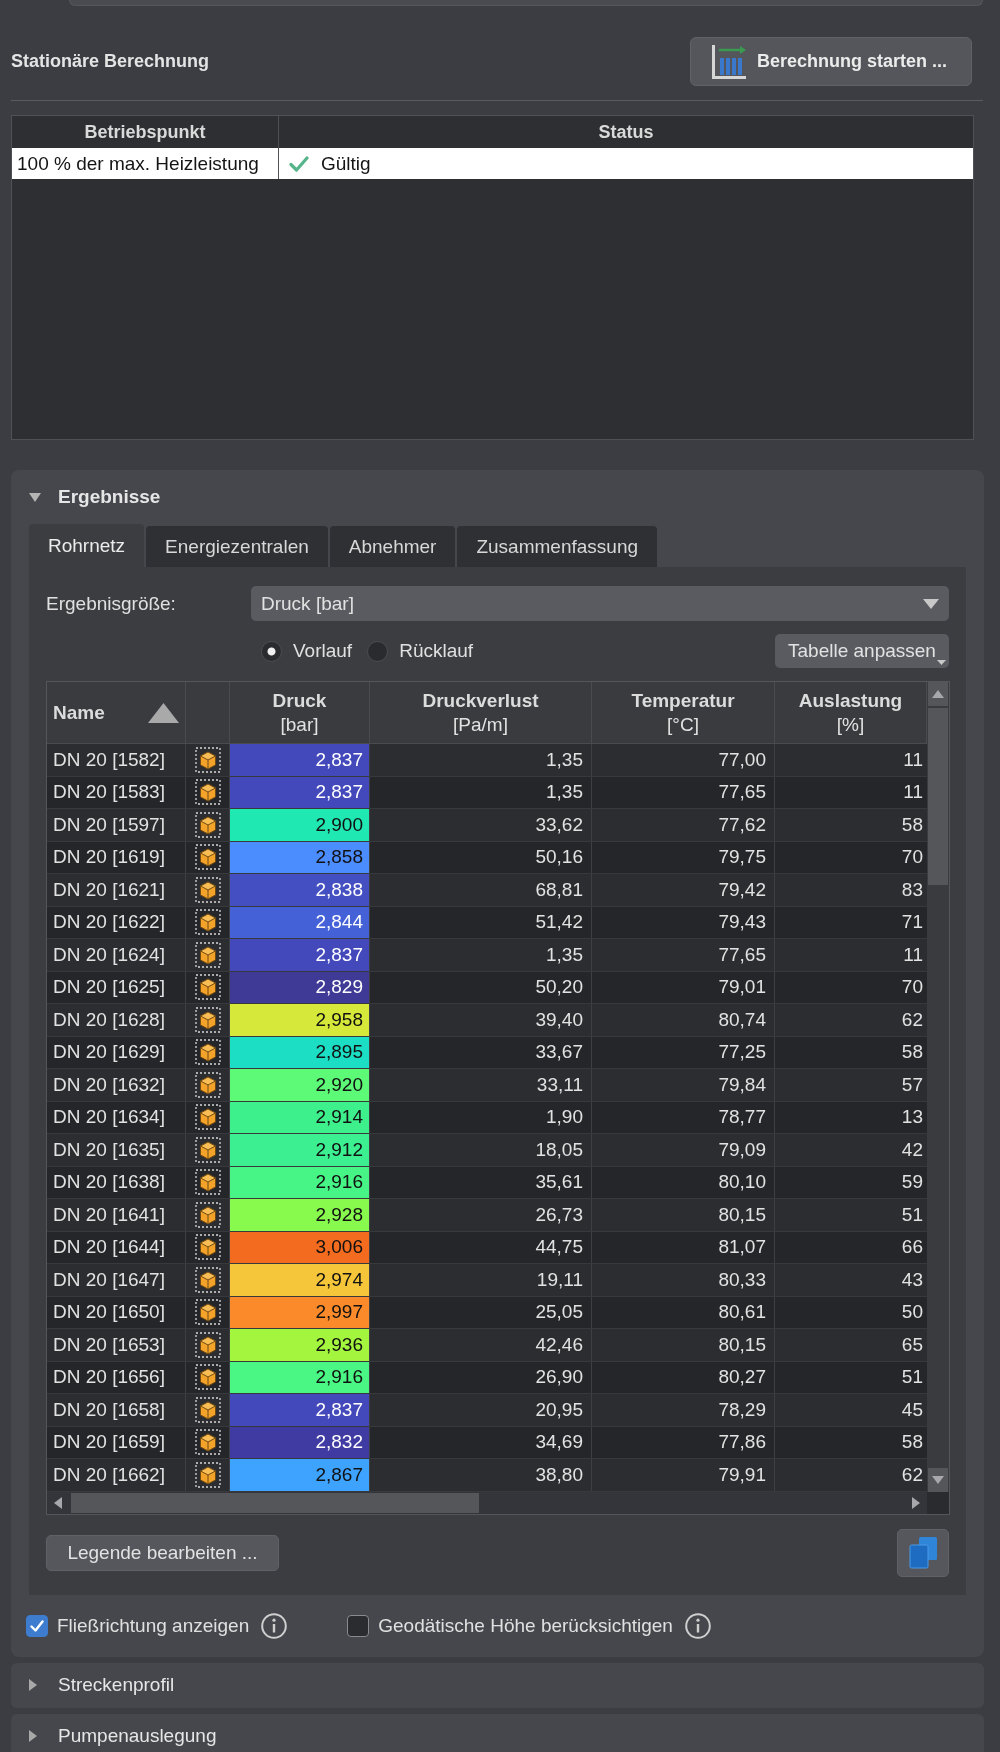 The image size is (1000, 1752). I want to click on table-cell: DN 20 [1638], so click(116, 1182).